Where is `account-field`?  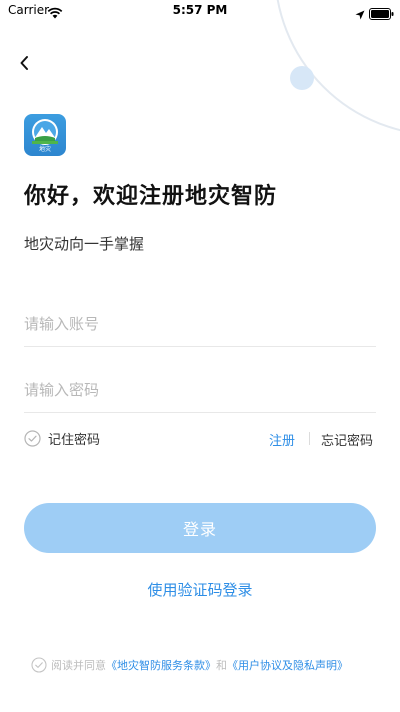 account-field is located at coordinates (200, 324).